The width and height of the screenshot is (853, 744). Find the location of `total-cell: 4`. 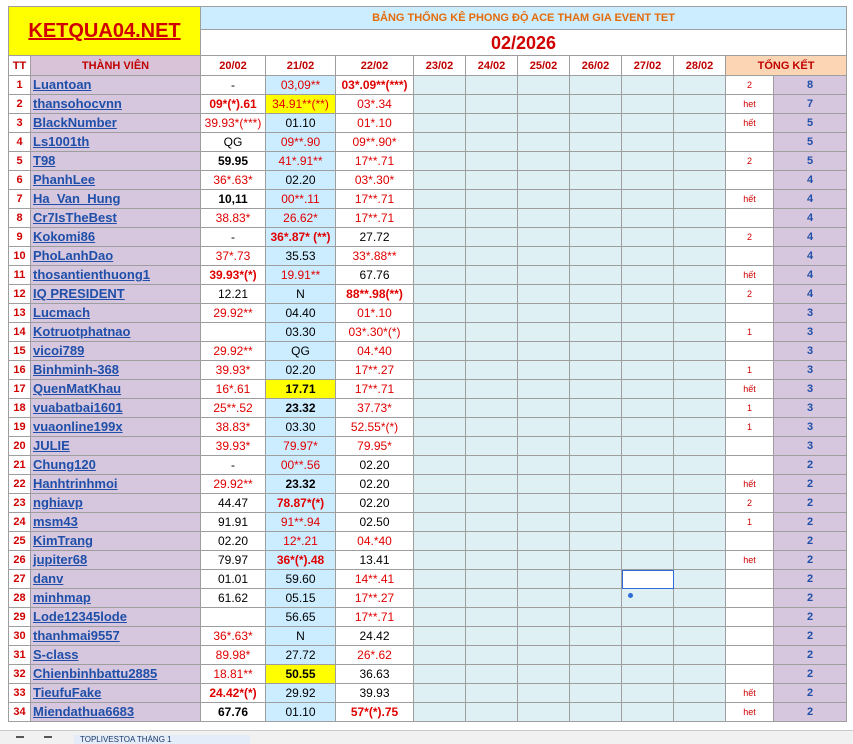

total-cell: 4 is located at coordinates (810, 199).